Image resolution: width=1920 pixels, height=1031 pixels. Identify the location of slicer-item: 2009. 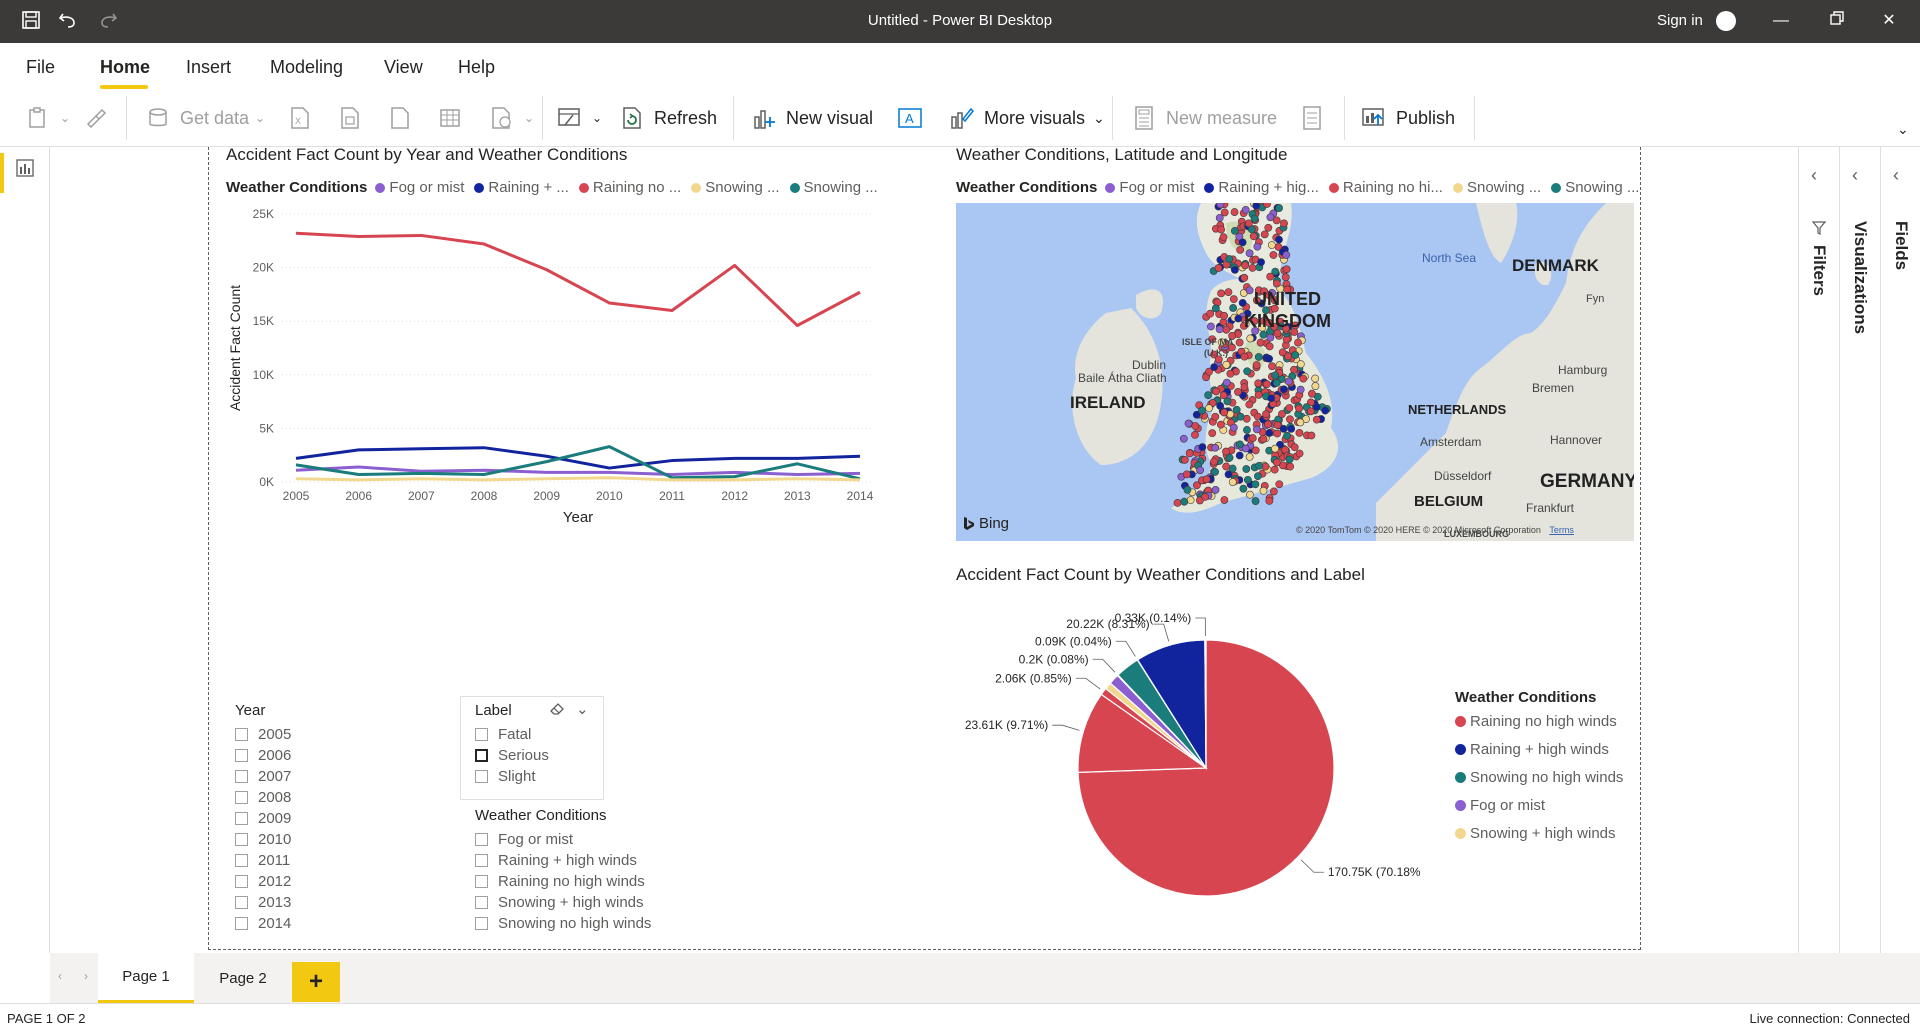
(263, 818).